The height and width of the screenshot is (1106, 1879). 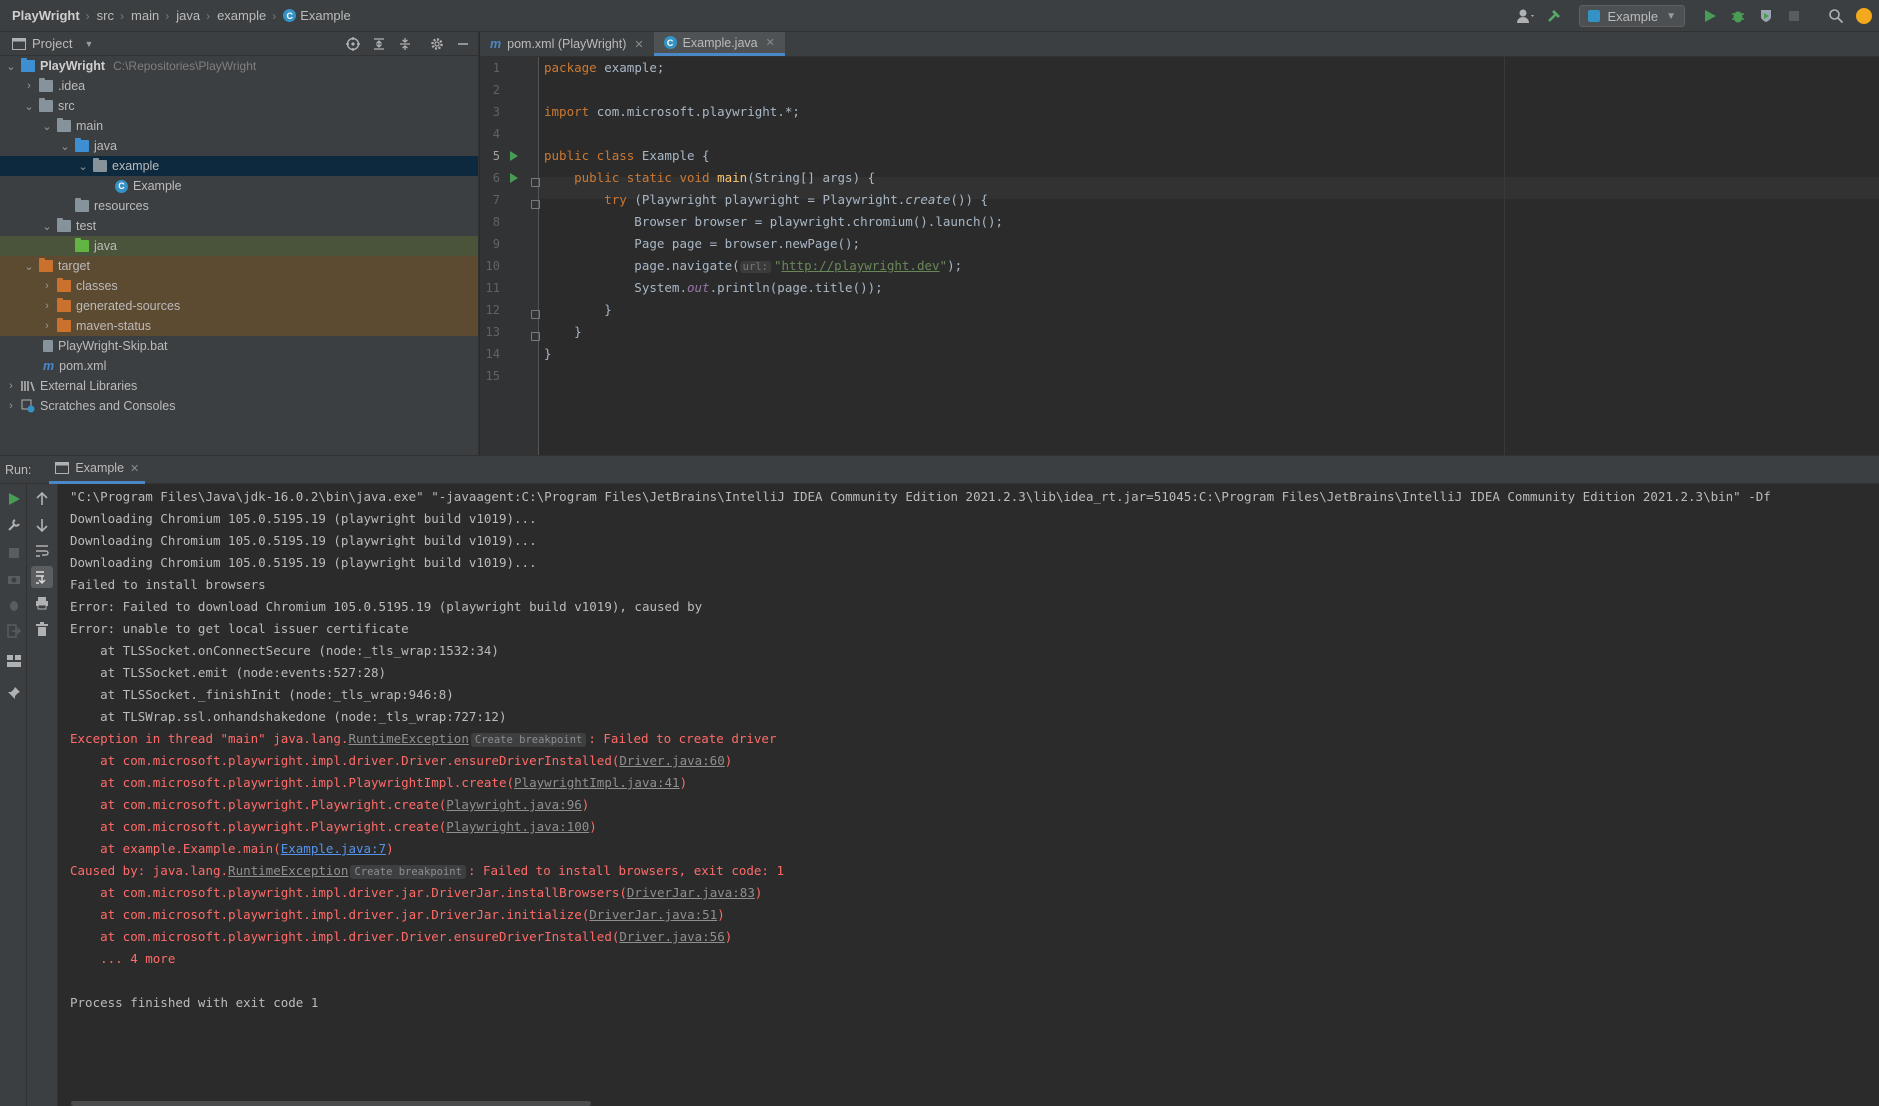 What do you see at coordinates (239, 106) in the screenshot?
I see `tree-item-src: ⌄ src` at bounding box center [239, 106].